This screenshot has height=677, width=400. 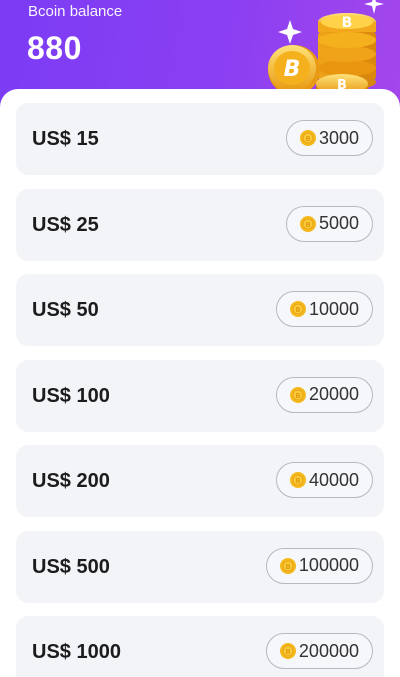 What do you see at coordinates (200, 481) in the screenshot?
I see `package-card: US$ 200 B 40000` at bounding box center [200, 481].